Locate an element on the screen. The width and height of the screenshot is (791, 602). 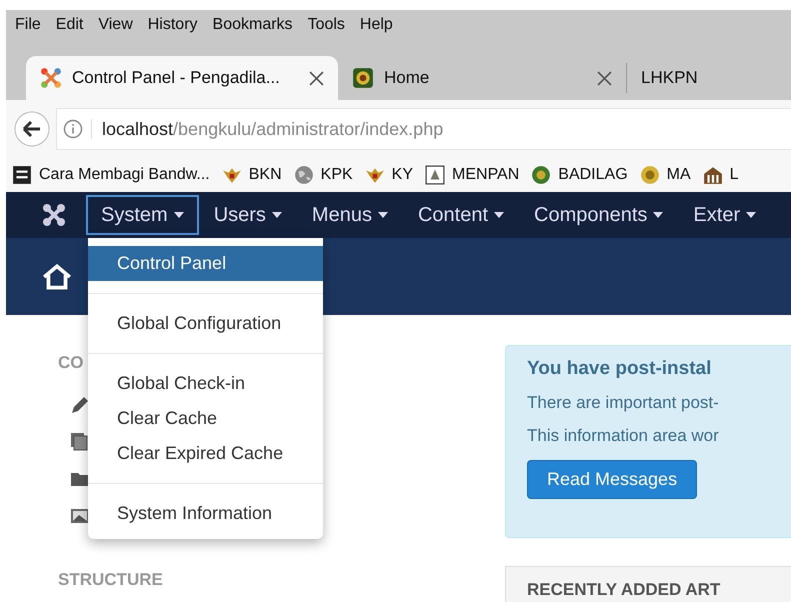
copies-icon is located at coordinates (80, 442).